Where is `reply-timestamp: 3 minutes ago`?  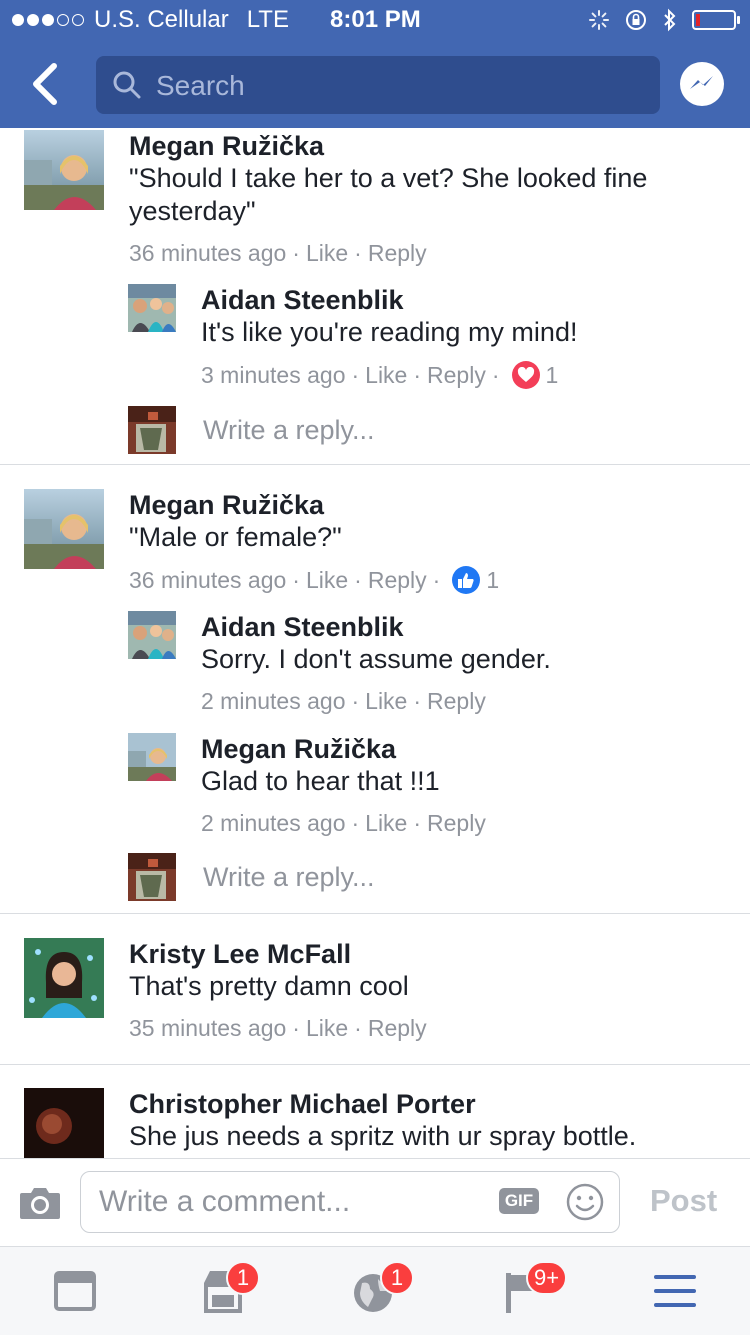 reply-timestamp: 3 minutes ago is located at coordinates (273, 375).